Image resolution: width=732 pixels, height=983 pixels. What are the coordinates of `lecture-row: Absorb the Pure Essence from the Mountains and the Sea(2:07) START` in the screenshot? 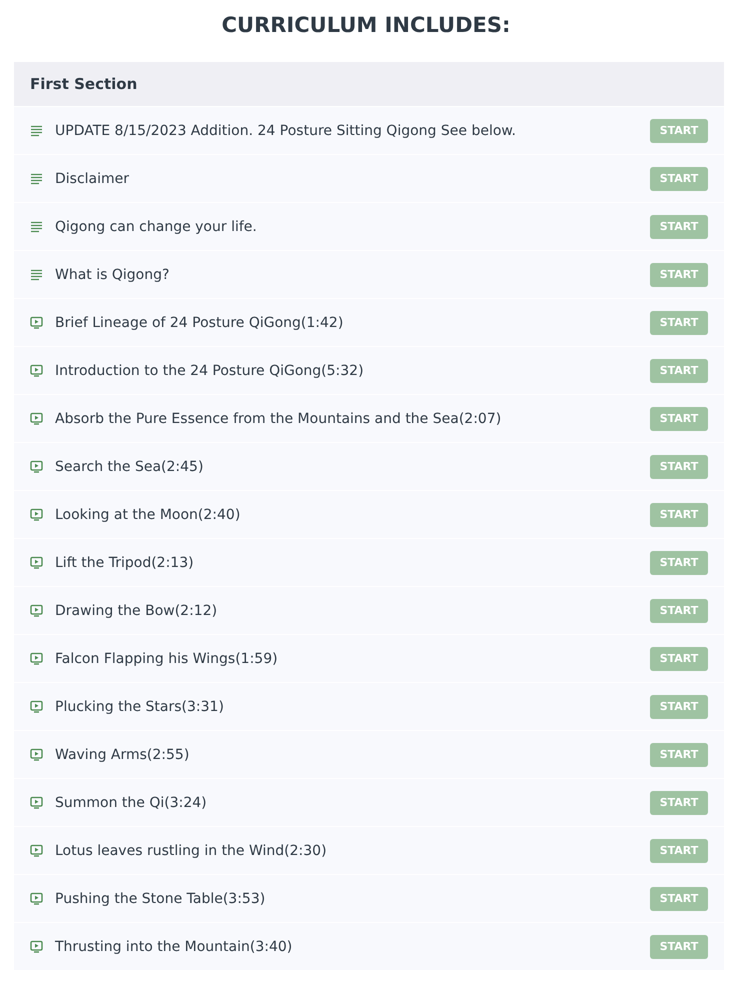 It's located at (369, 418).